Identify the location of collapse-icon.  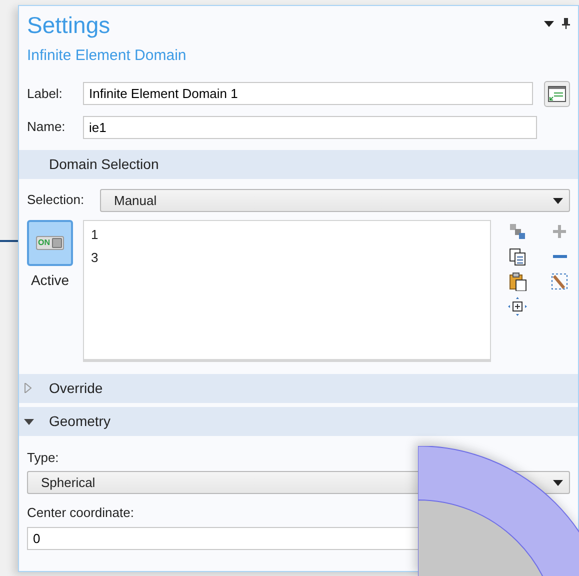
(29, 422).